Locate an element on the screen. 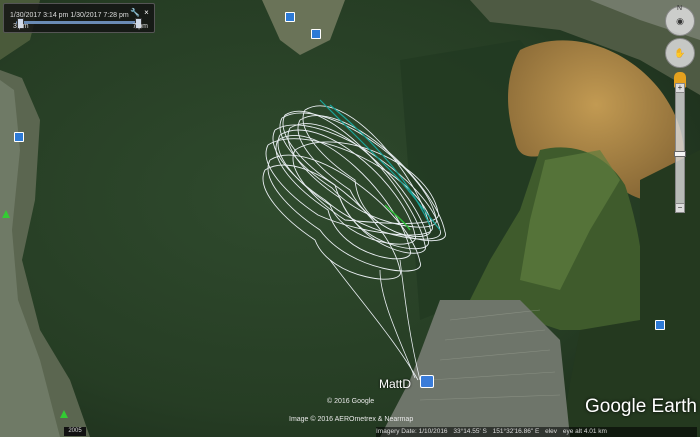 The height and width of the screenshot is (437, 700). look-joystick: N ◉ is located at coordinates (680, 20).